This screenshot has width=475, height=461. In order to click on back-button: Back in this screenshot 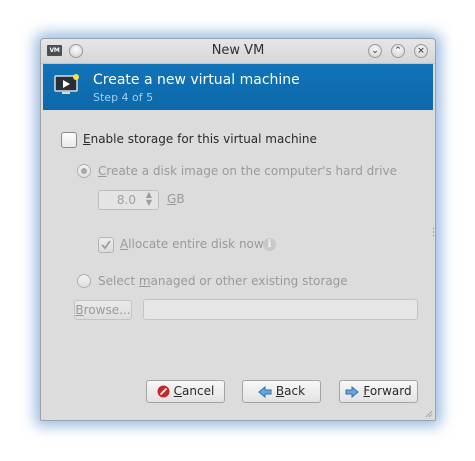, I will do `click(281, 391)`.